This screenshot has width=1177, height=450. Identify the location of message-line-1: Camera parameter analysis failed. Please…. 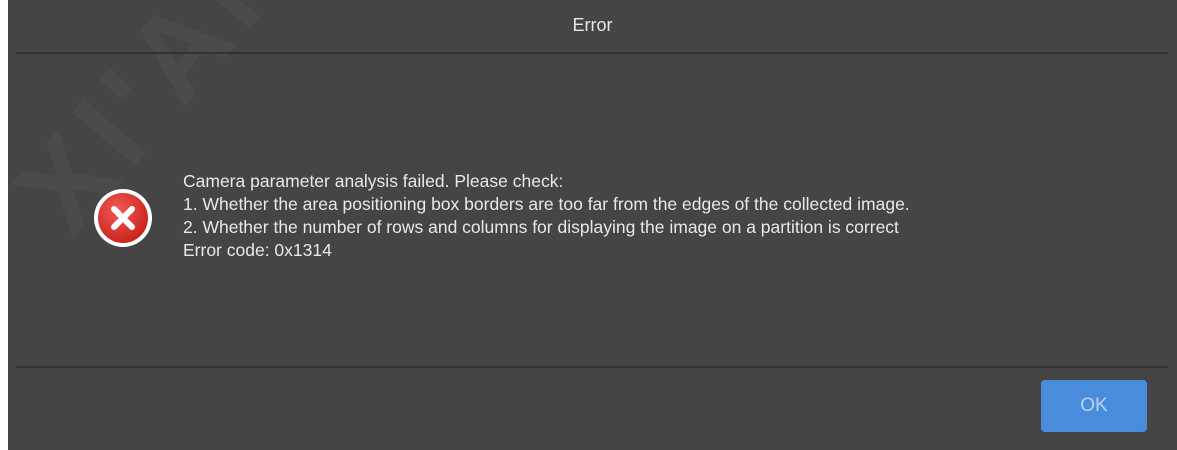
(373, 181).